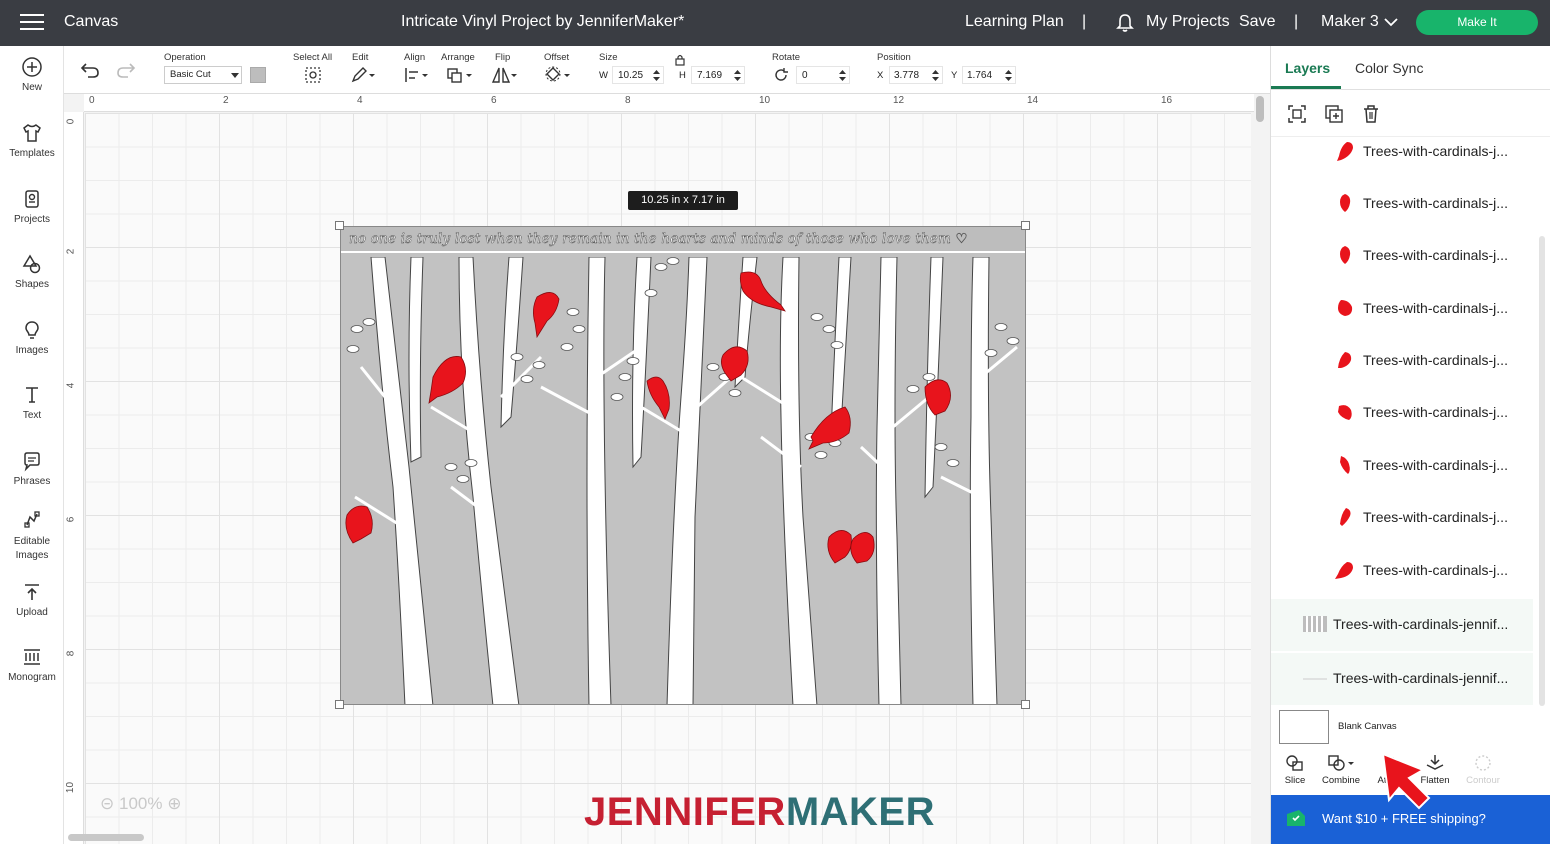 Image resolution: width=1550 pixels, height=844 pixels. What do you see at coordinates (32, 23) in the screenshot?
I see `hamburger-menu-icon` at bounding box center [32, 23].